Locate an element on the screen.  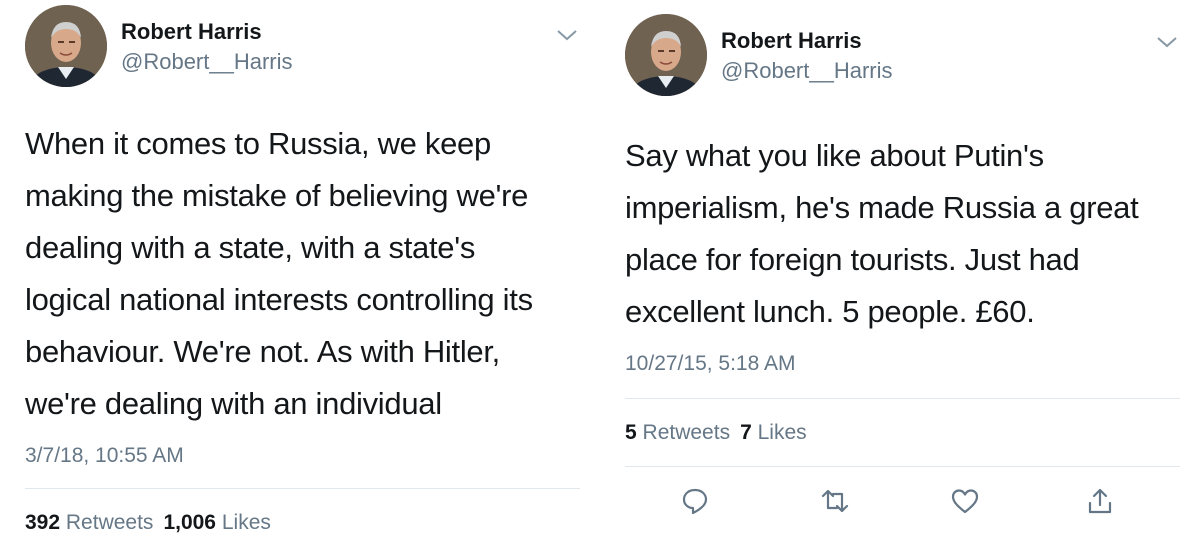
tweet-text-line: making the mistake of believing we're is located at coordinates (277, 195).